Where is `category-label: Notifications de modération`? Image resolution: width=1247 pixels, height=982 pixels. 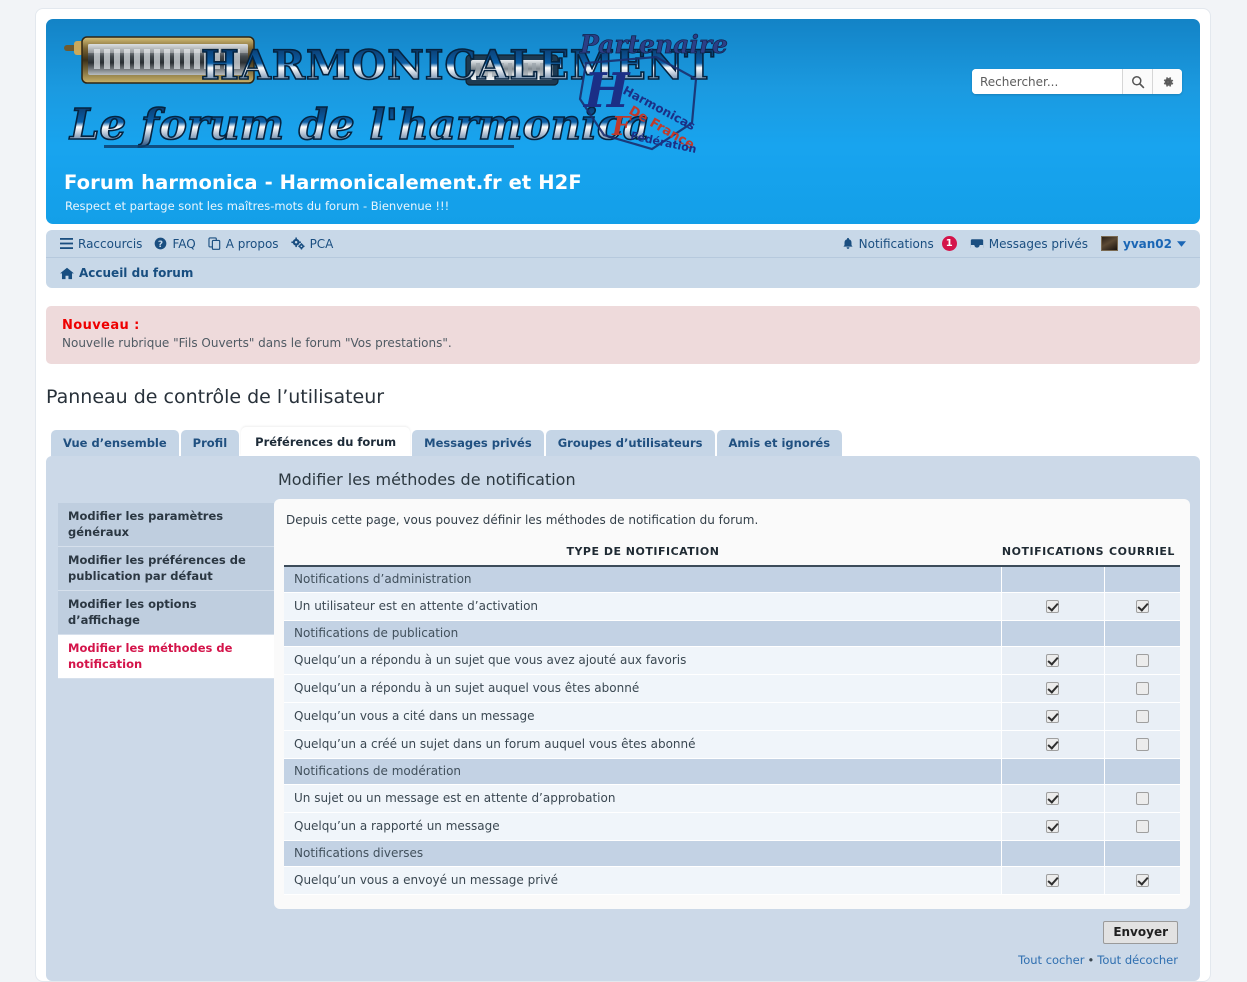 category-label: Notifications de modération is located at coordinates (643, 771).